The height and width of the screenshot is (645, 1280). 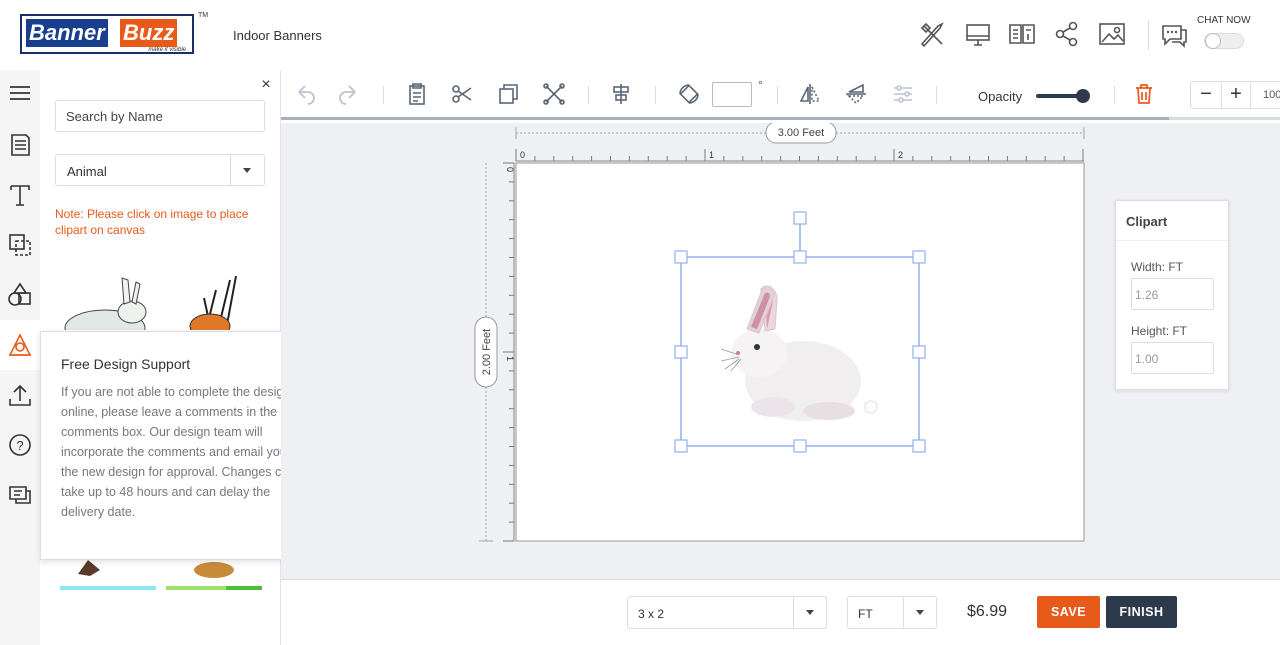 What do you see at coordinates (1068, 612) in the screenshot?
I see `save-button: SAVE` at bounding box center [1068, 612].